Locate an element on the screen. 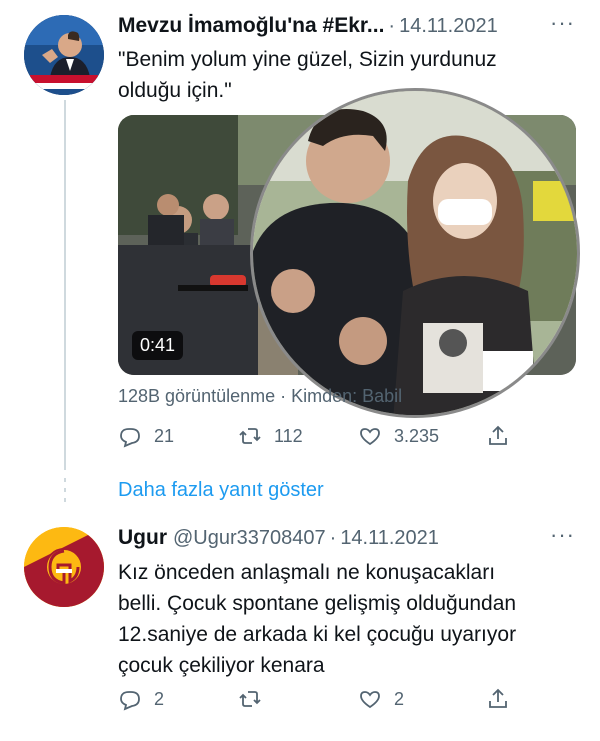 The height and width of the screenshot is (741, 600). view-count: 128B görüntülenme · Kimden: Babil is located at coordinates (260, 396).